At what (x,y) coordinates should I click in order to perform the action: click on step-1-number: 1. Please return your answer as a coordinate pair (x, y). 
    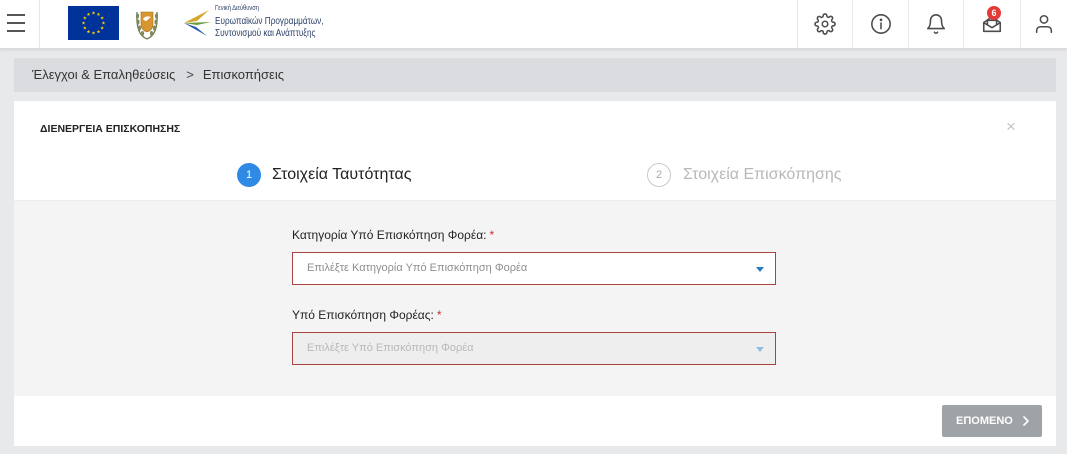
    Looking at the image, I should click on (249, 175).